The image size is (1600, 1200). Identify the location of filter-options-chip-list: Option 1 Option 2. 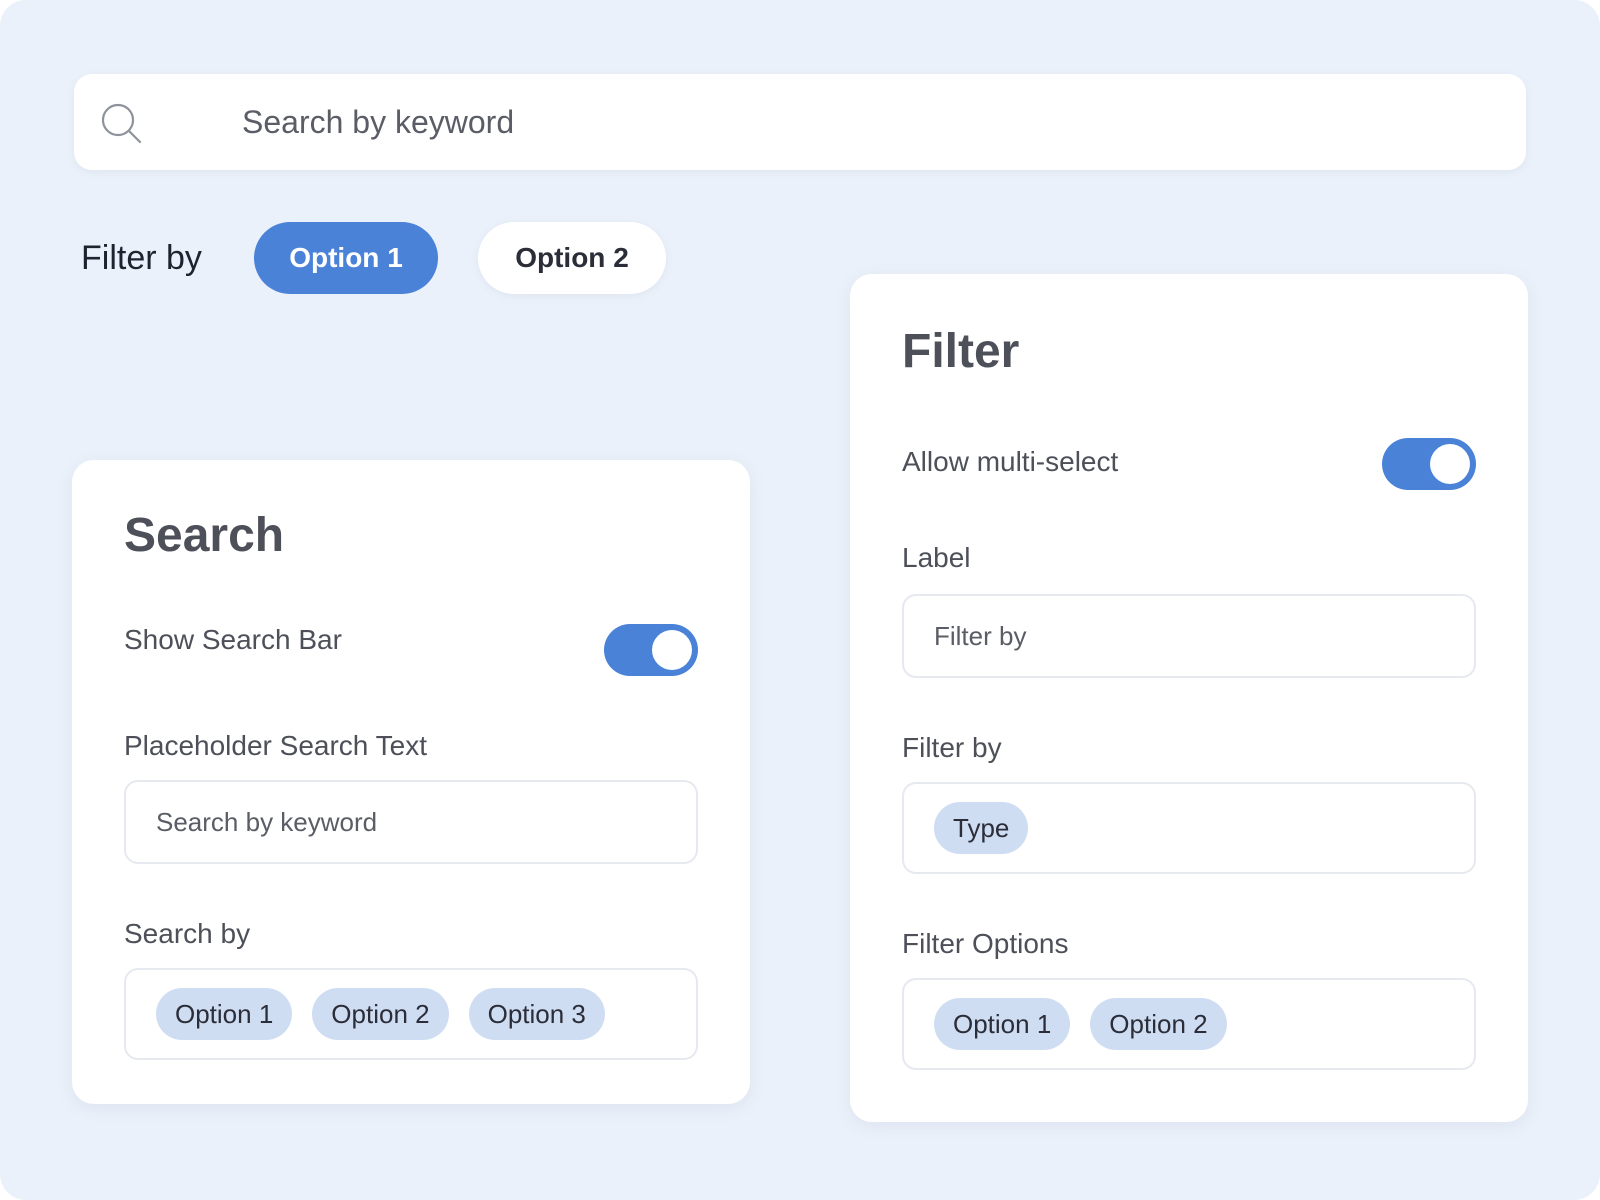
(1080, 1024).